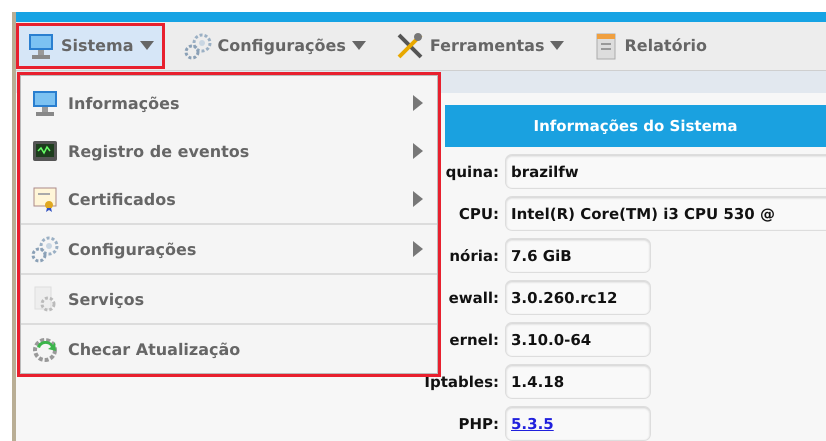 The image size is (826, 441). I want to click on menu-item: Registro de eventos, so click(229, 151).